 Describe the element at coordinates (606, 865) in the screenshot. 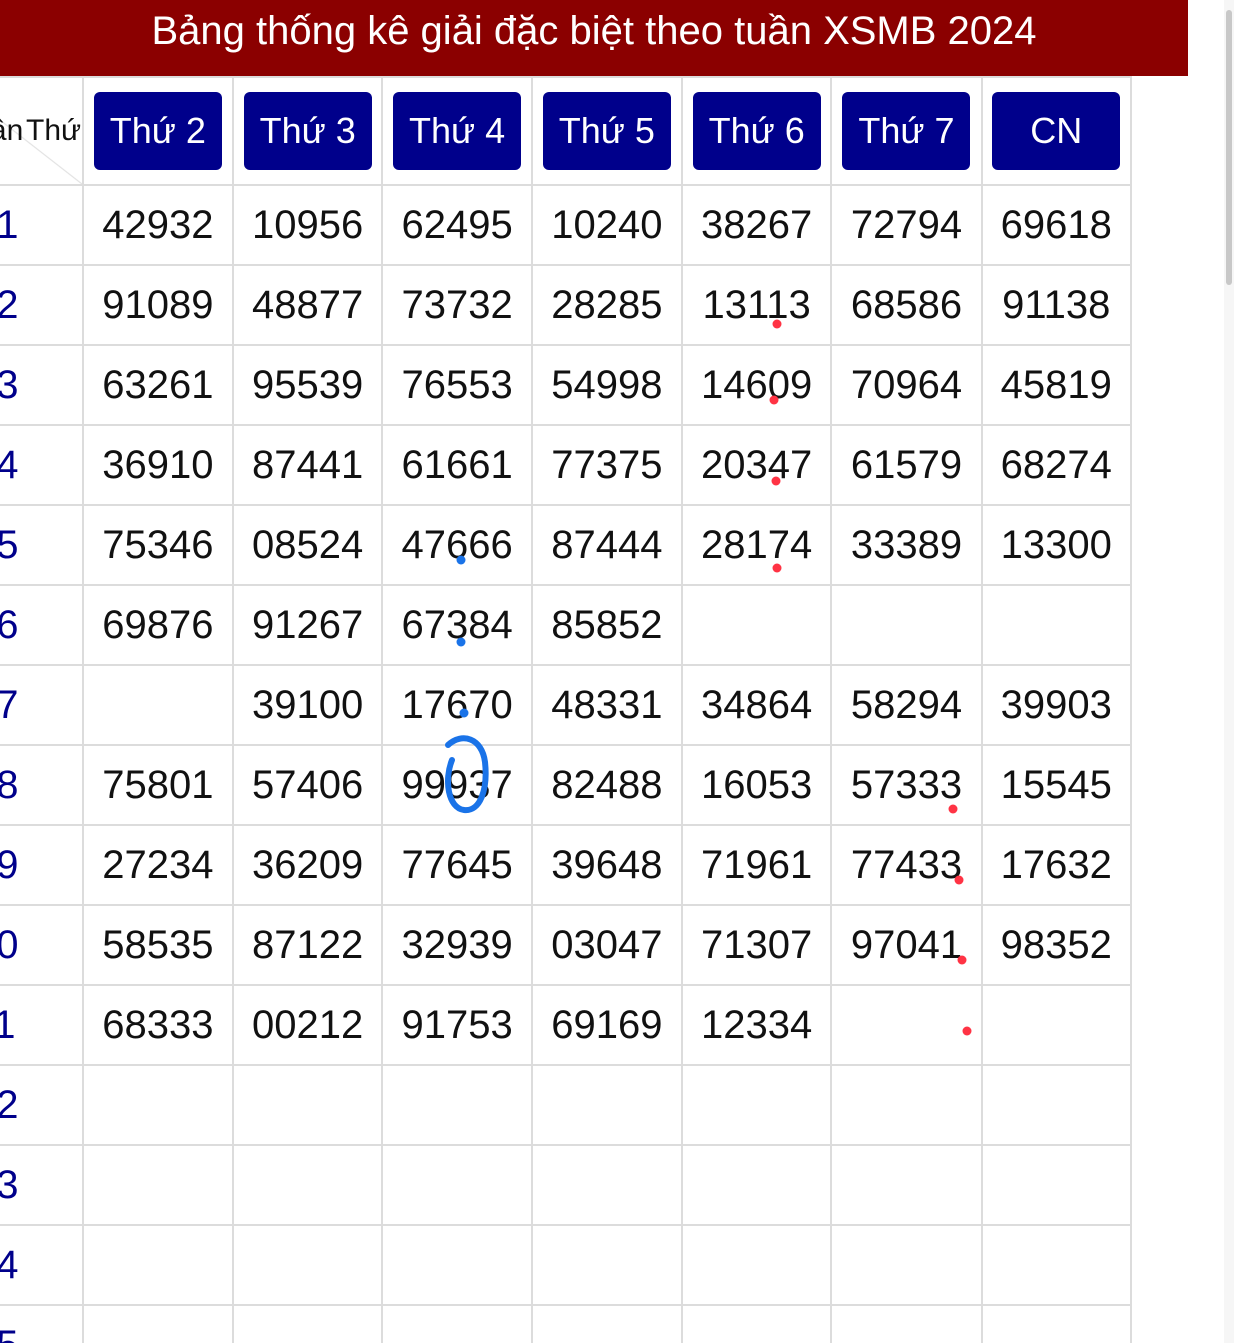

I see `result-cell: 39648` at that location.